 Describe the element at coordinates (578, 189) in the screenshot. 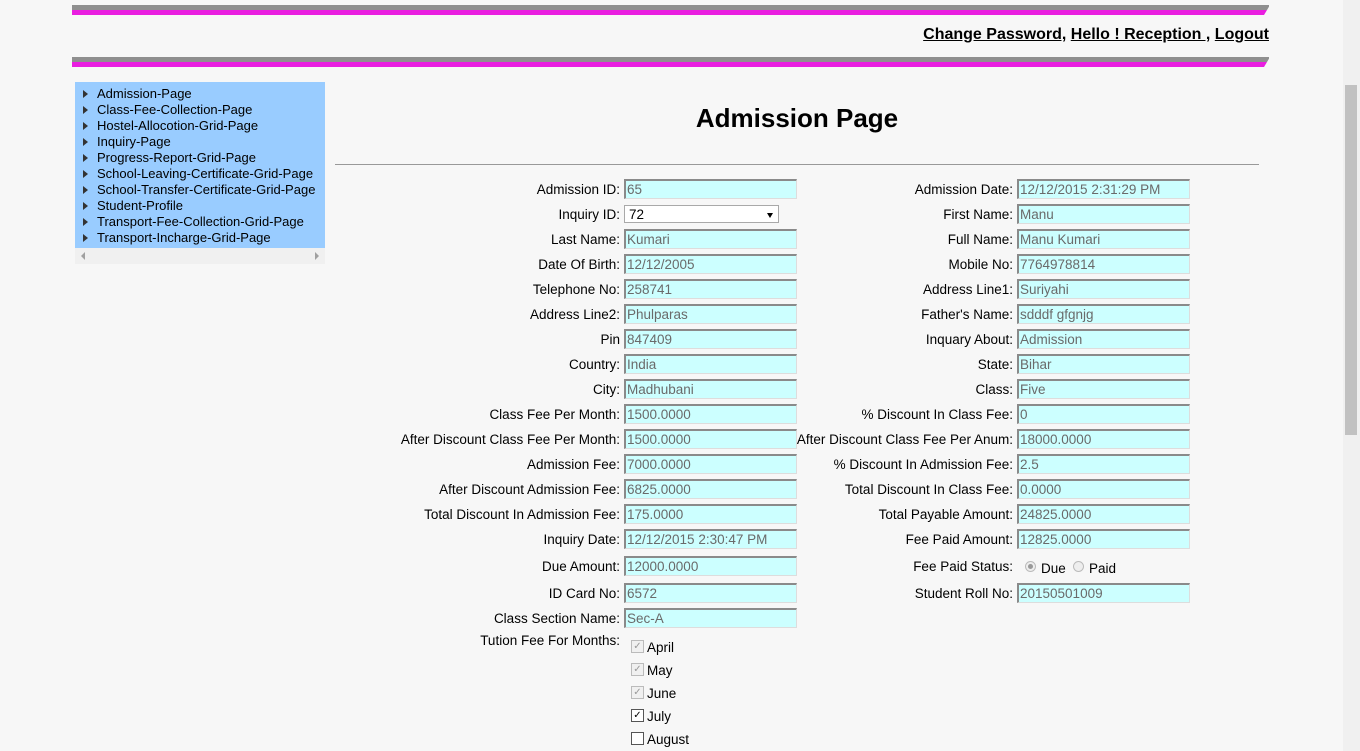

I see `admission-id-label: Admission ID:` at that location.